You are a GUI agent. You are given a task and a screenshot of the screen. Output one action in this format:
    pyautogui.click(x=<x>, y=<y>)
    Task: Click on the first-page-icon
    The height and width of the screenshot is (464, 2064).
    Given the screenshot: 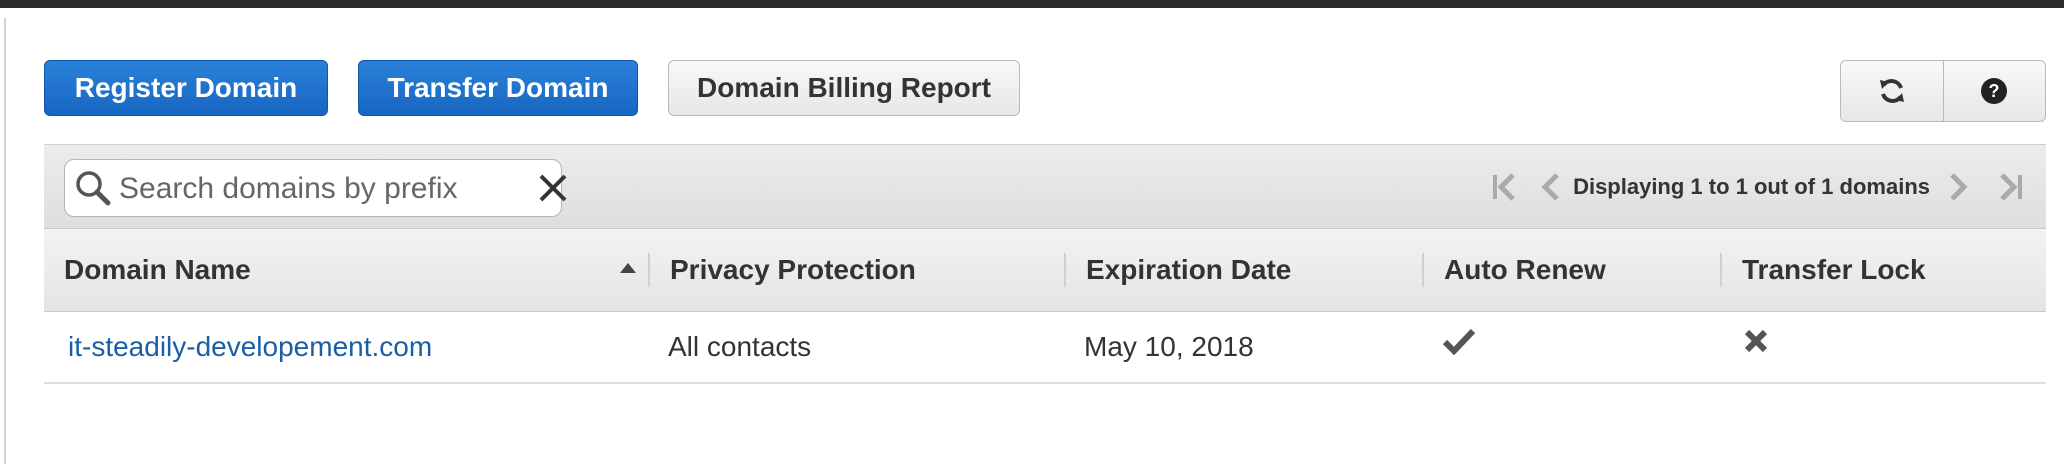 What is the action you would take?
    pyautogui.click(x=1507, y=187)
    